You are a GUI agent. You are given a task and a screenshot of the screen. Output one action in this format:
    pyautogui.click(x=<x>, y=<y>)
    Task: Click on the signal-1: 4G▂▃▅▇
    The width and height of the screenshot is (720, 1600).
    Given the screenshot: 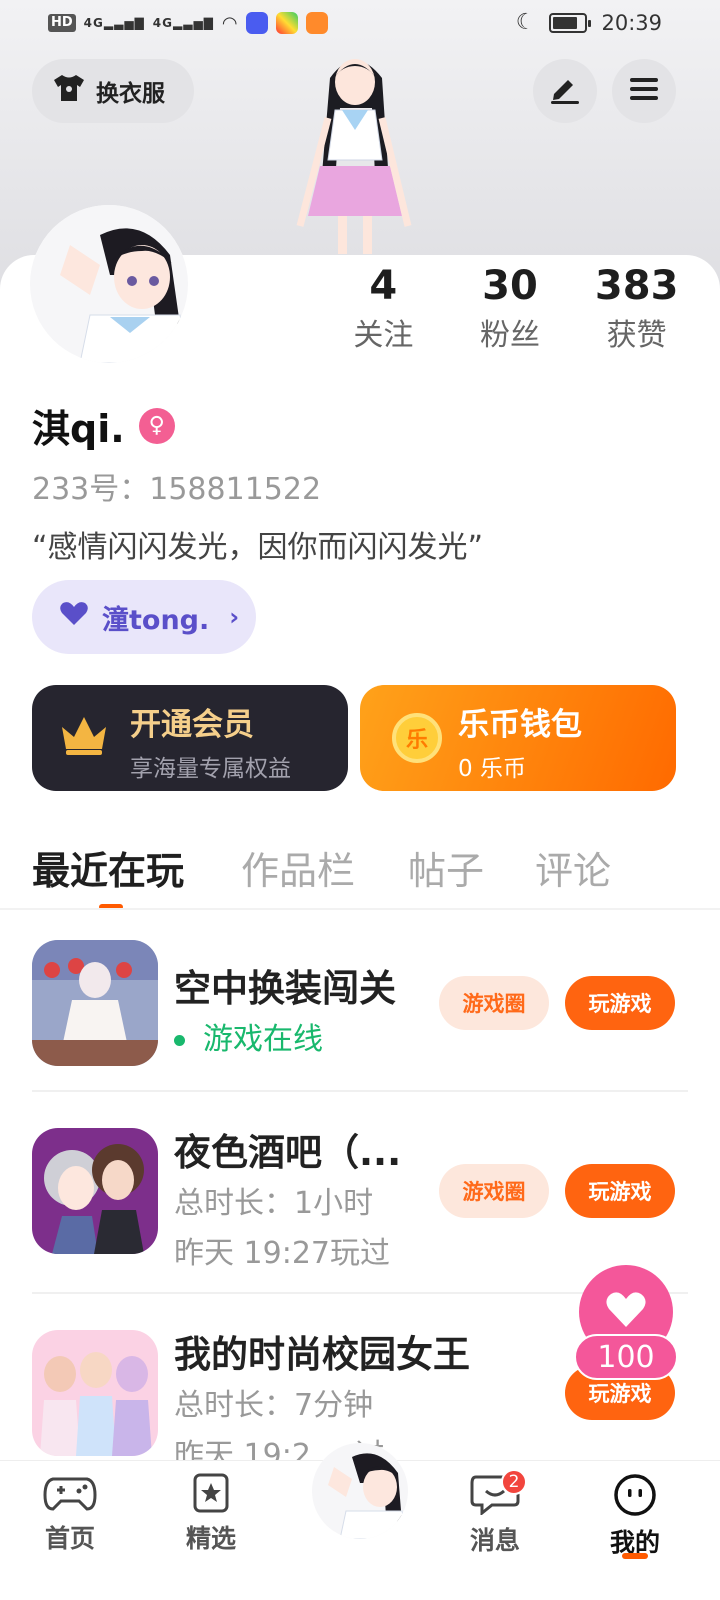 What is the action you would take?
    pyautogui.click(x=114, y=23)
    